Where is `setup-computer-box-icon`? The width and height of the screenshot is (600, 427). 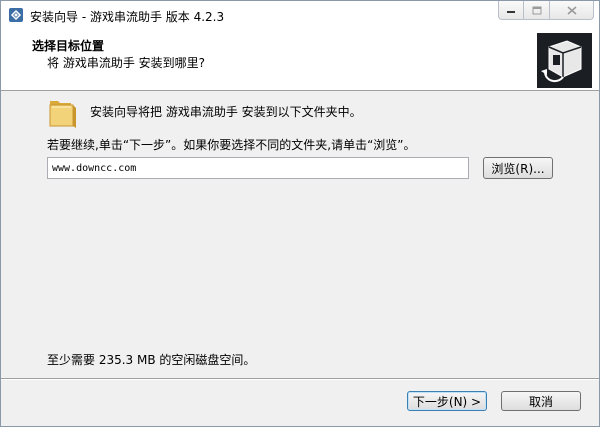
setup-computer-box-icon is located at coordinates (564, 60).